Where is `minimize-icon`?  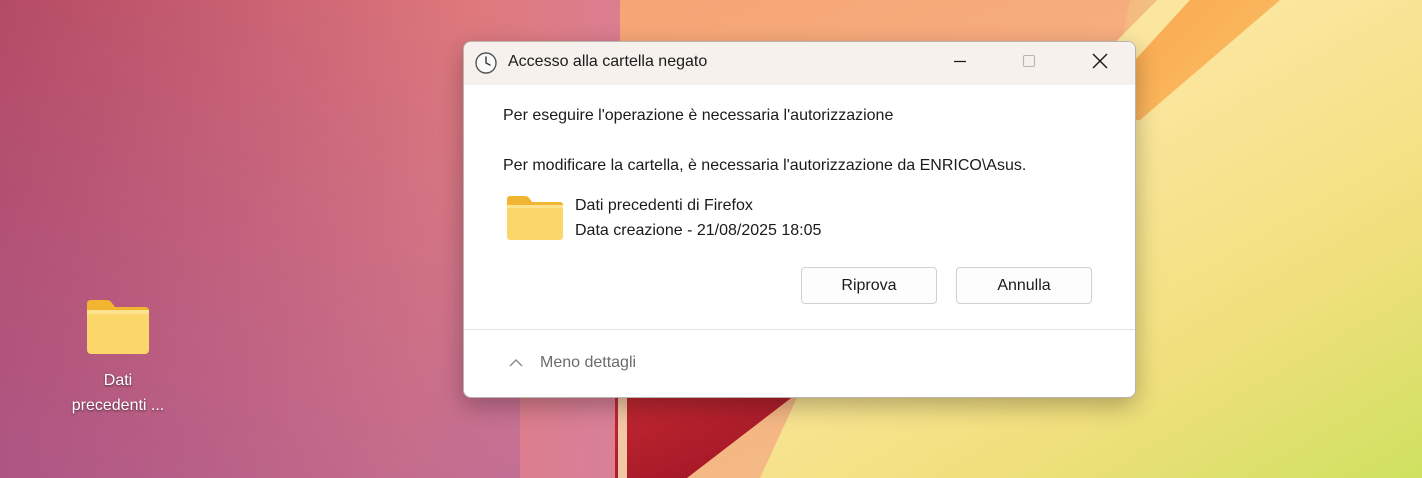 minimize-icon is located at coordinates (960, 63).